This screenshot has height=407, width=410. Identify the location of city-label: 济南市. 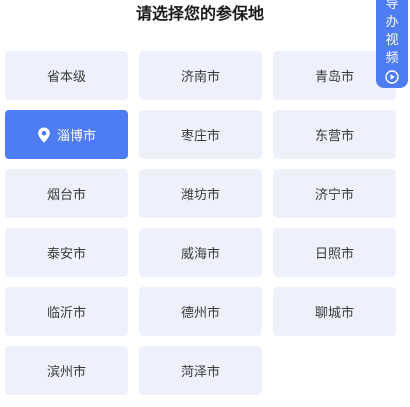
(200, 77).